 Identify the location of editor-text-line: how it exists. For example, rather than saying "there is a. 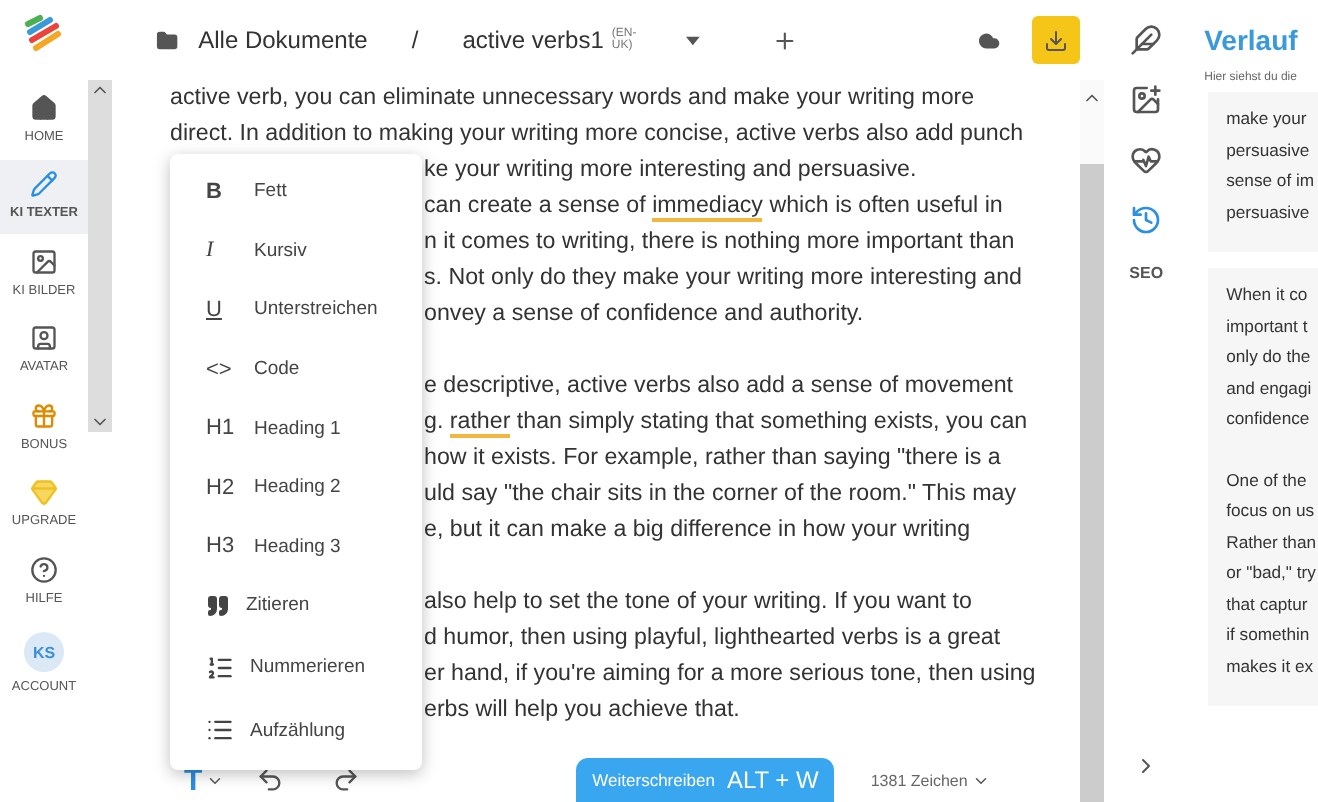
(712, 458).